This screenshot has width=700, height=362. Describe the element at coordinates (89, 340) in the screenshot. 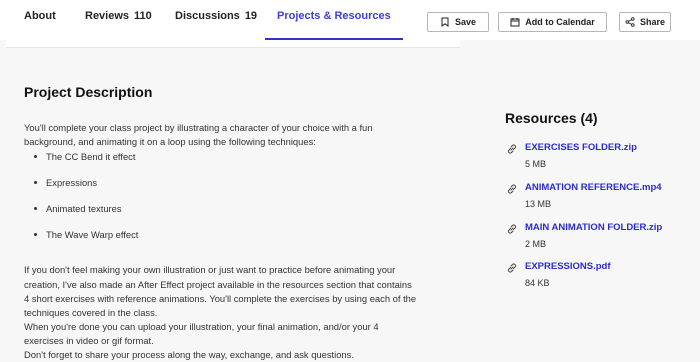

I see `body-line: exercises in video or gif format.` at that location.